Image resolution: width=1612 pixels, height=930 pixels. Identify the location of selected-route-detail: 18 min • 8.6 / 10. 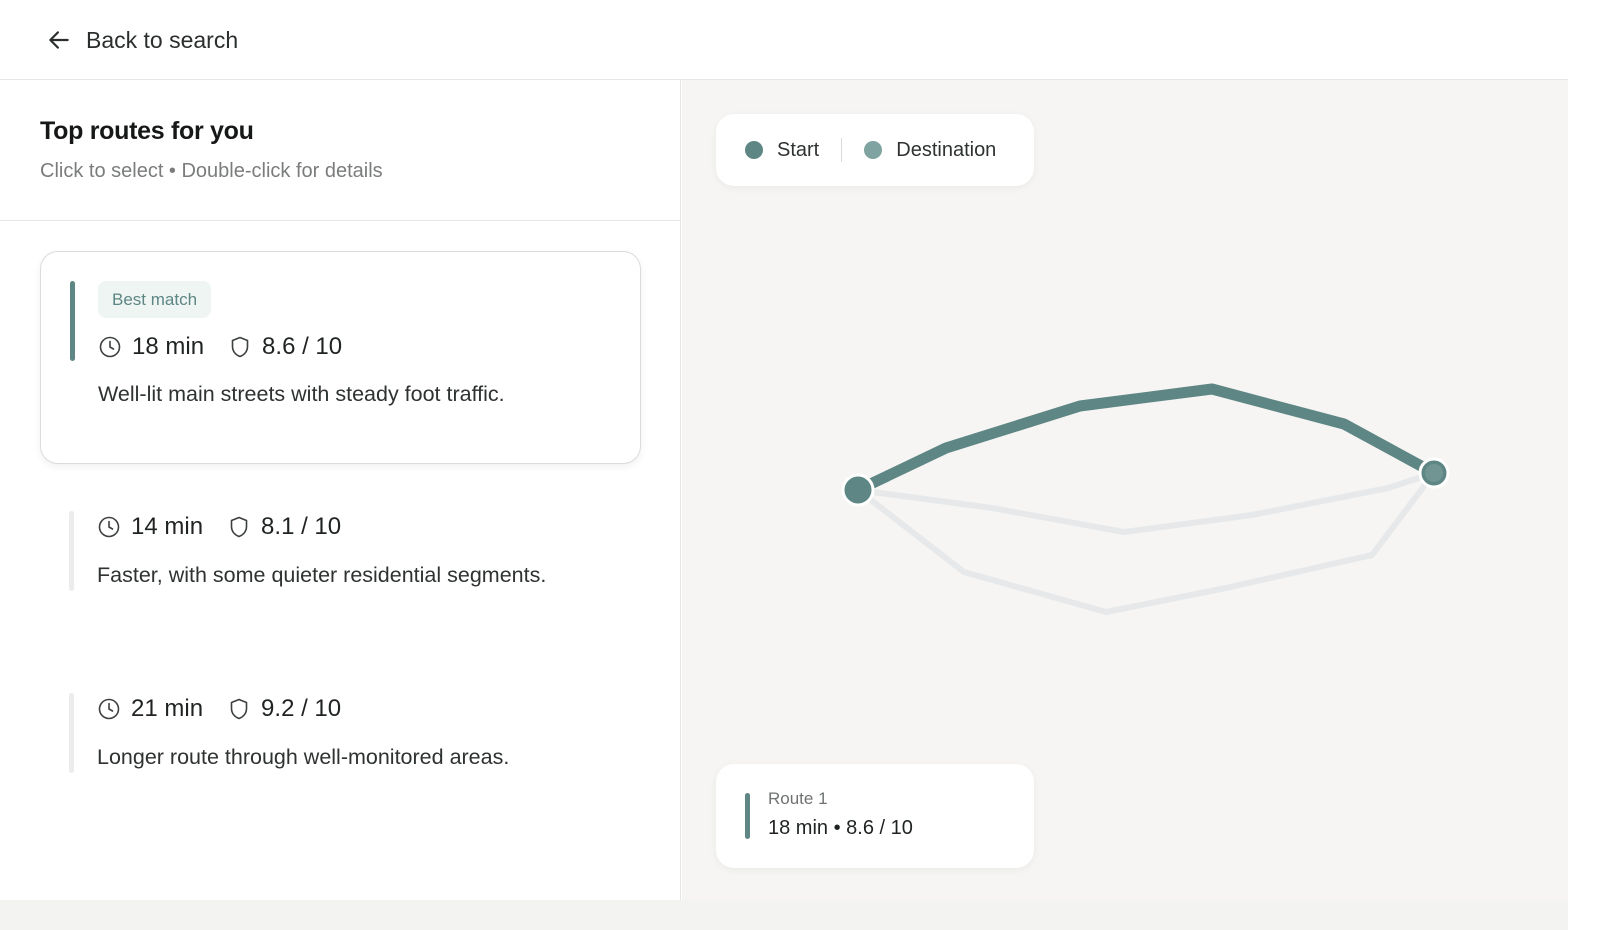
(840, 828).